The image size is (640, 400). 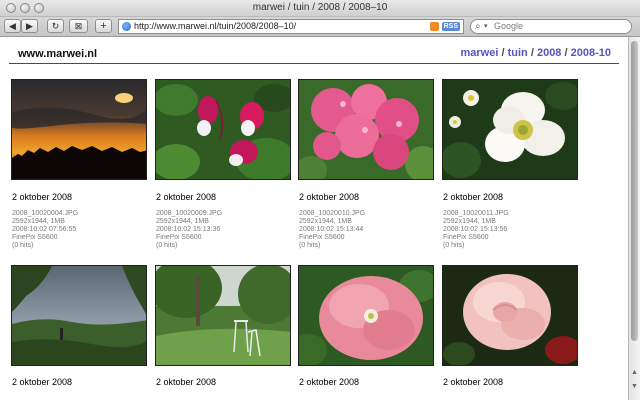 I want to click on photo-thumbnail-garden-sky, so click(x=79, y=315).